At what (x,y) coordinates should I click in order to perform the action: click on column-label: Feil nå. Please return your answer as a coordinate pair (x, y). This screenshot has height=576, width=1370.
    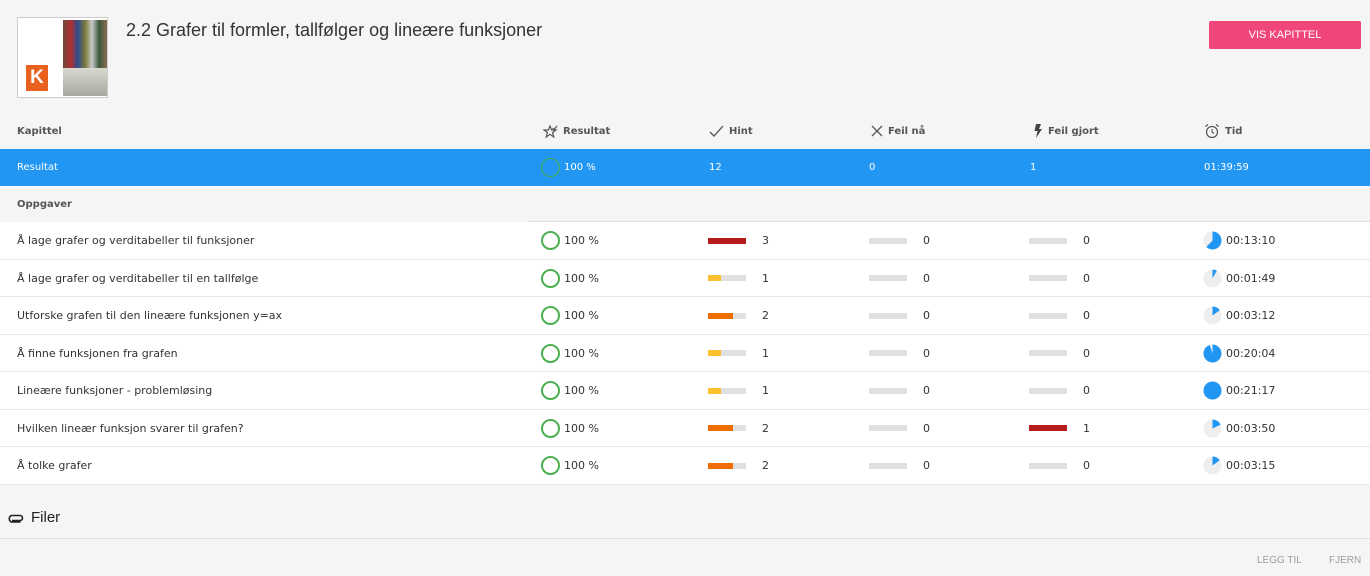
    Looking at the image, I should click on (907, 131).